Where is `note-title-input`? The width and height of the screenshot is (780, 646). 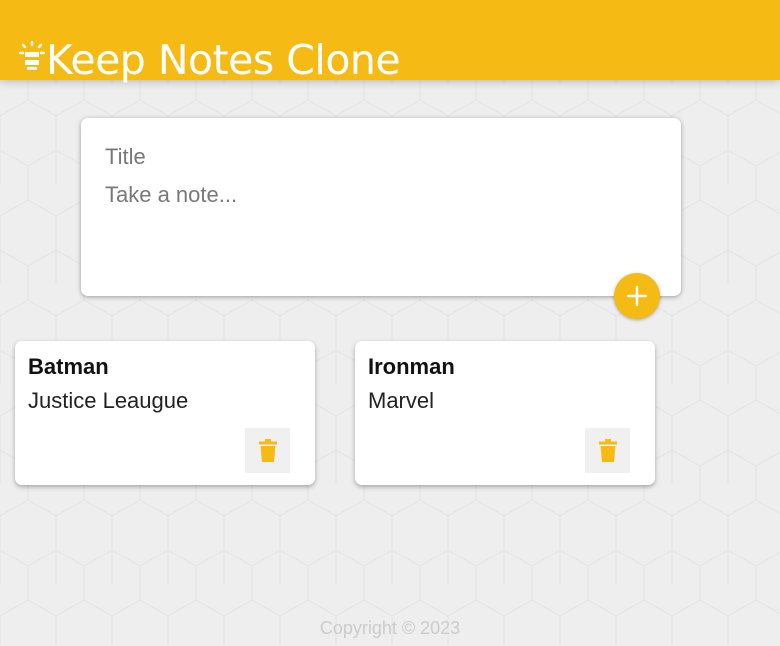
note-title-input is located at coordinates (380, 157).